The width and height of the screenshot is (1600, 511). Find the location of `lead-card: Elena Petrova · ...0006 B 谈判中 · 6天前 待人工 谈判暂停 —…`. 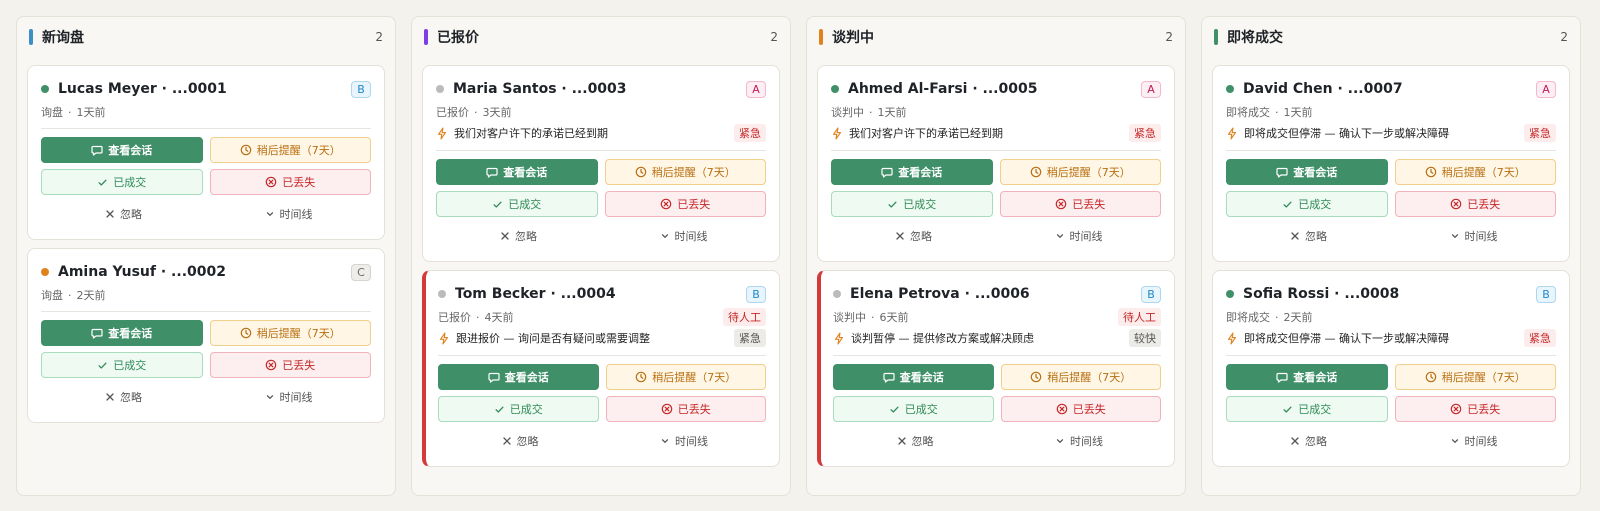

lead-card: Elena Petrova · ...0006 B 谈判中 · 6天前 待人工 谈判暂停 —… is located at coordinates (996, 368).